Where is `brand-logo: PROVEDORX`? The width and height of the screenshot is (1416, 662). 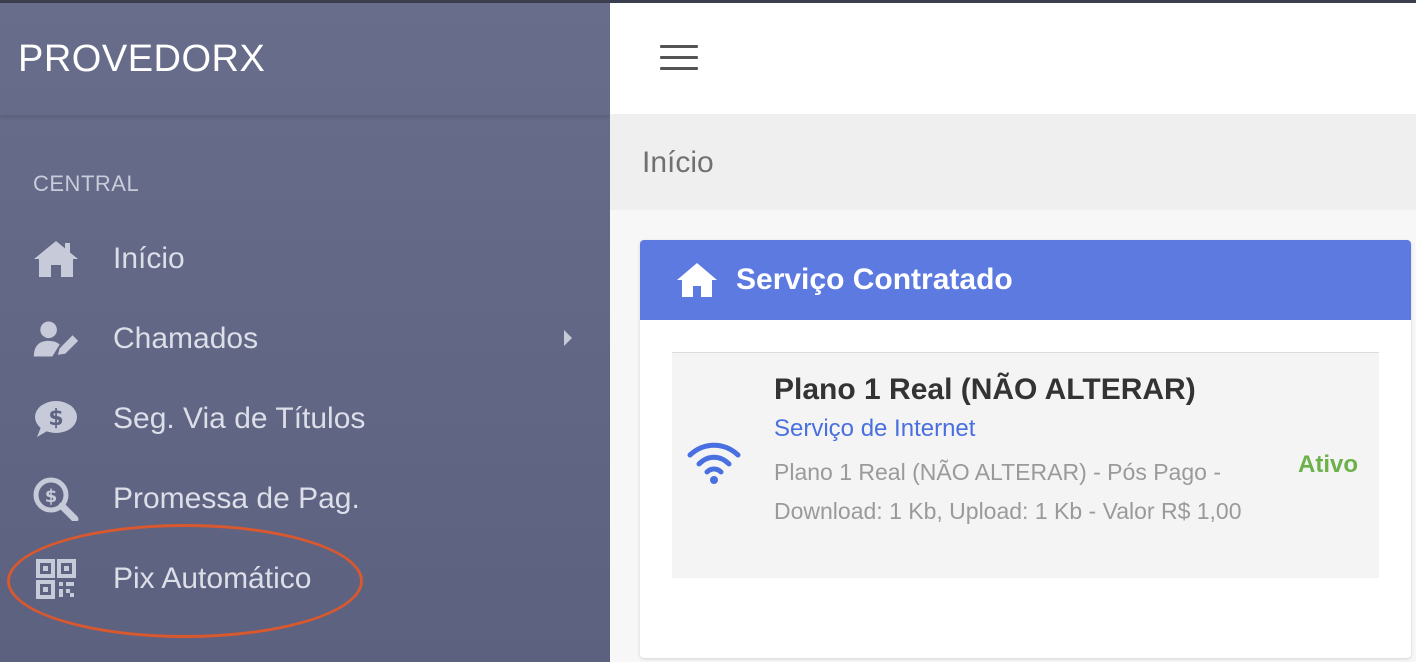
brand-logo: PROVEDORX is located at coordinates (305, 59).